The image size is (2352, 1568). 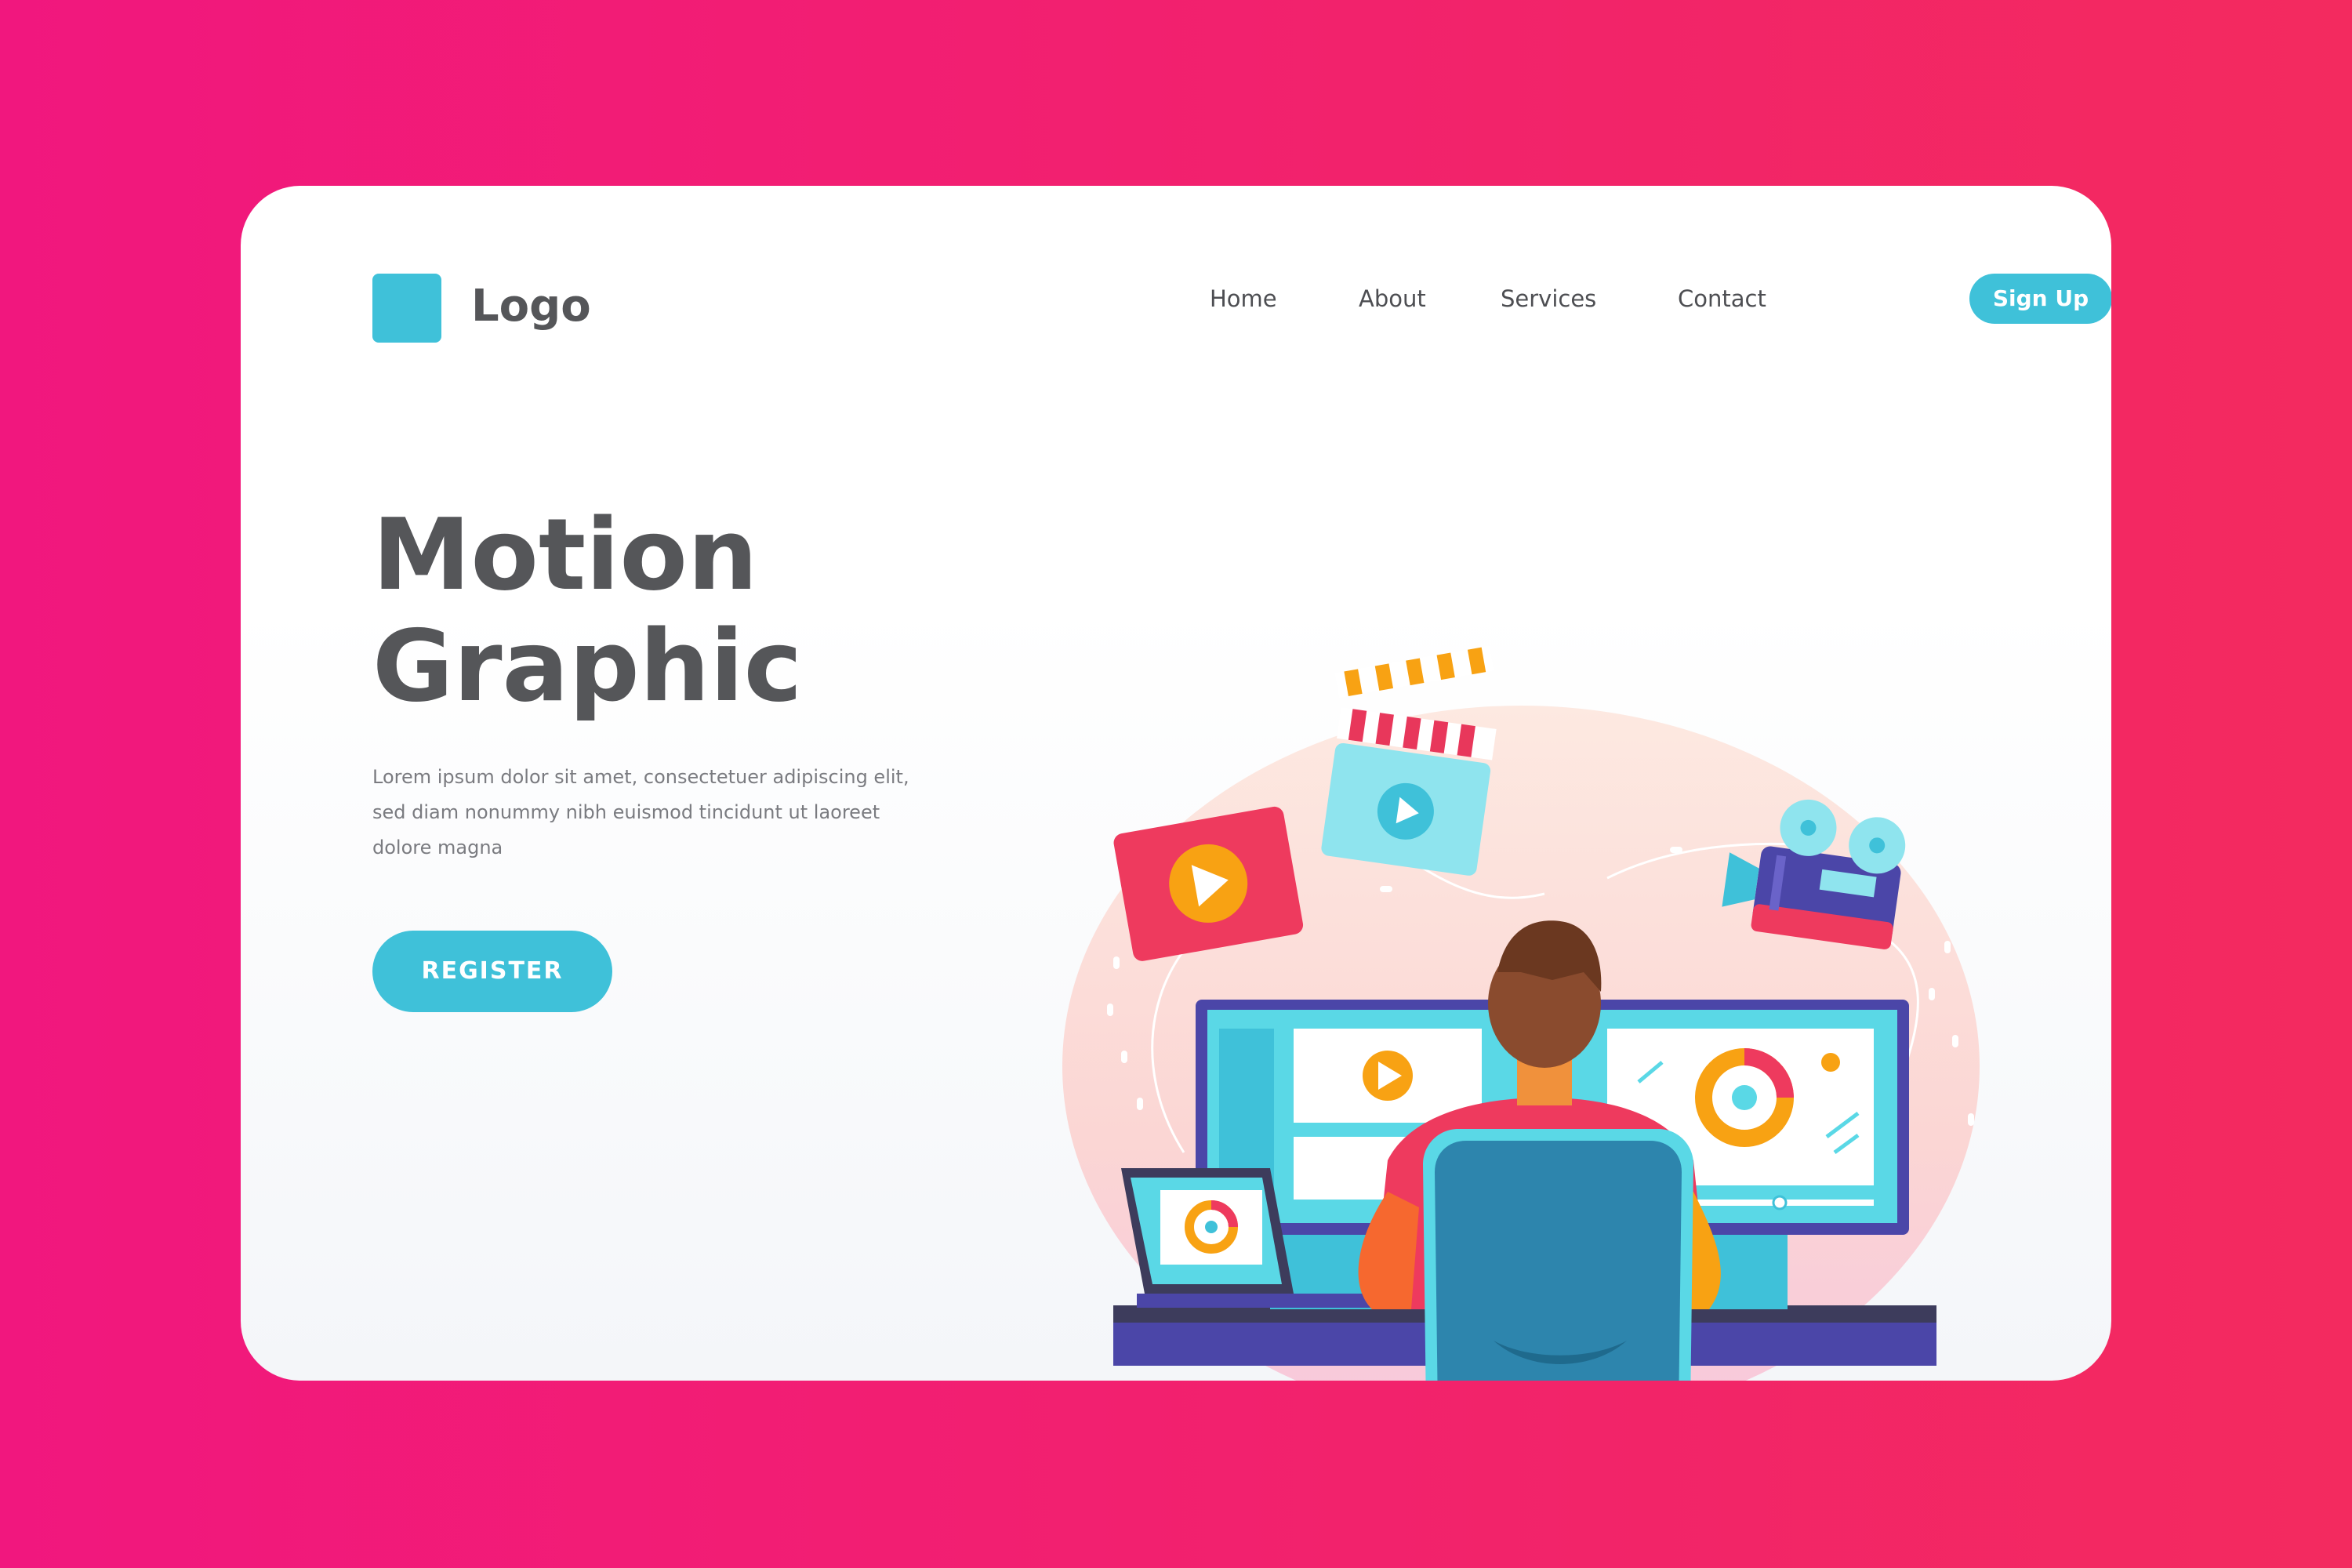 What do you see at coordinates (1392, 299) in the screenshot?
I see `nav-about: About` at bounding box center [1392, 299].